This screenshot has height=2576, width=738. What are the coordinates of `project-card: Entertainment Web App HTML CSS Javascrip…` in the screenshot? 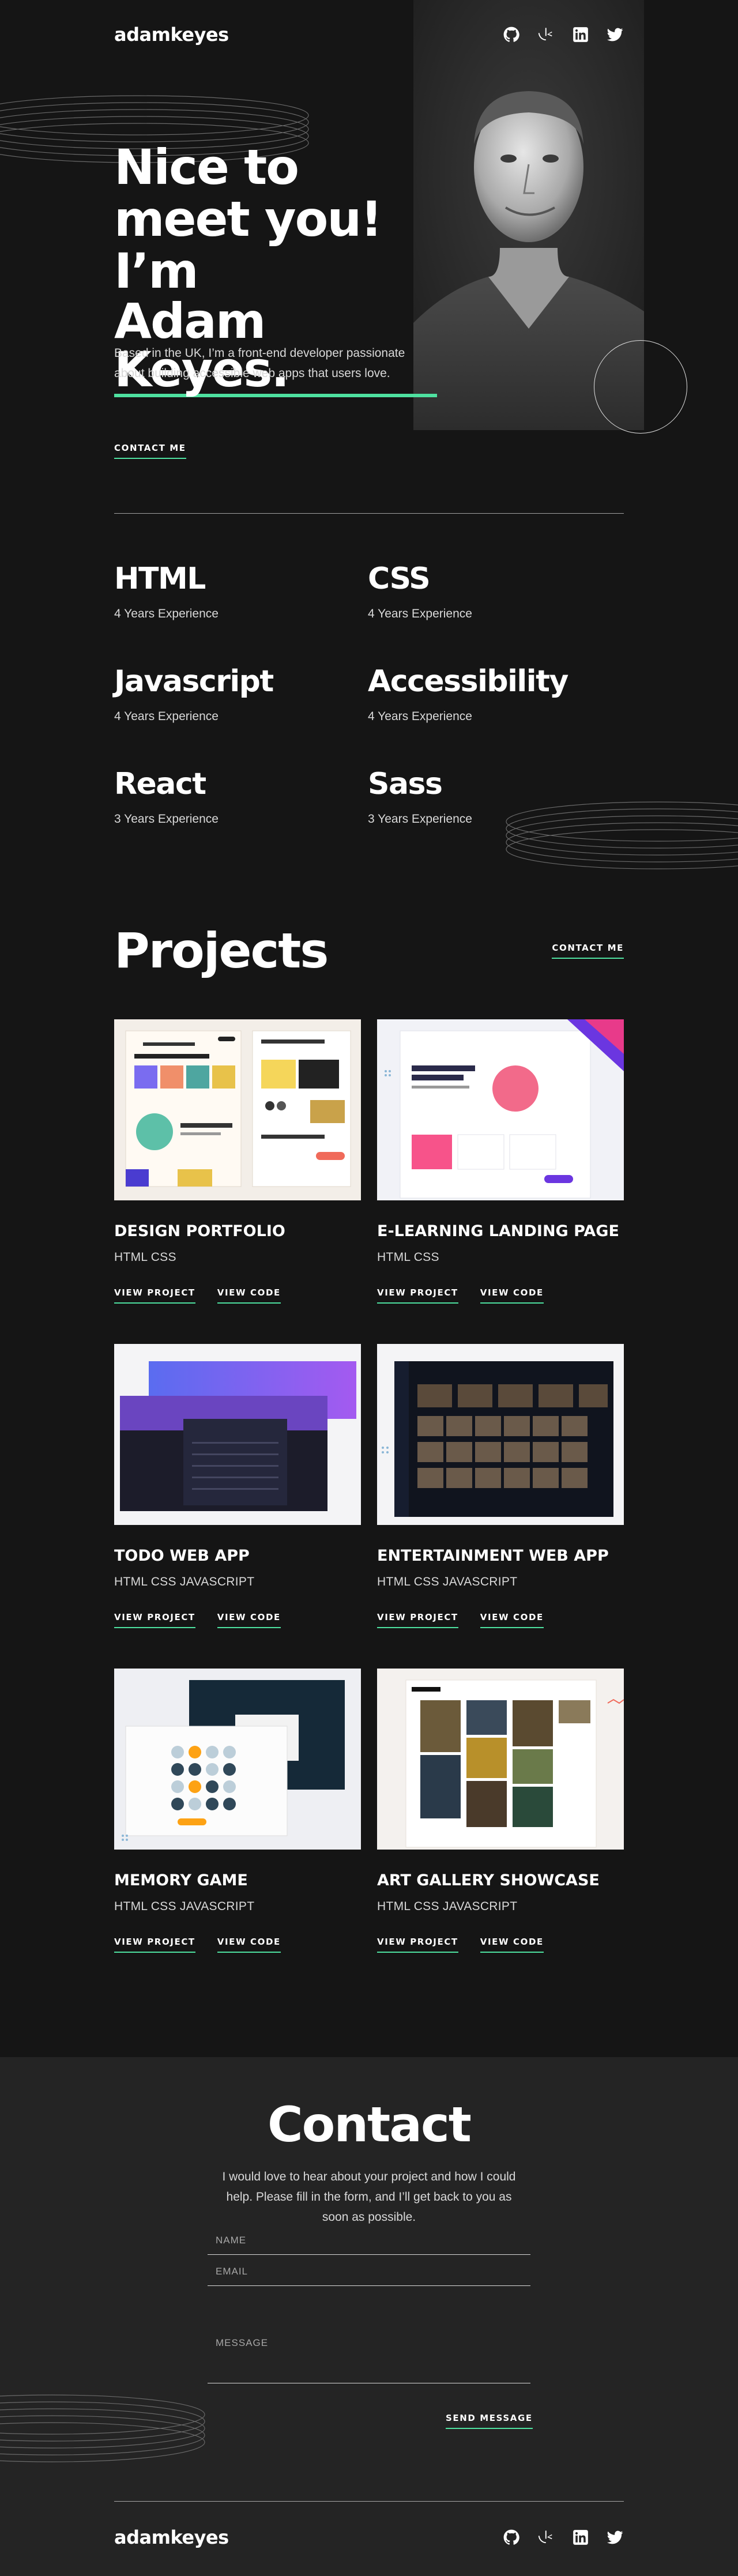 It's located at (500, 1486).